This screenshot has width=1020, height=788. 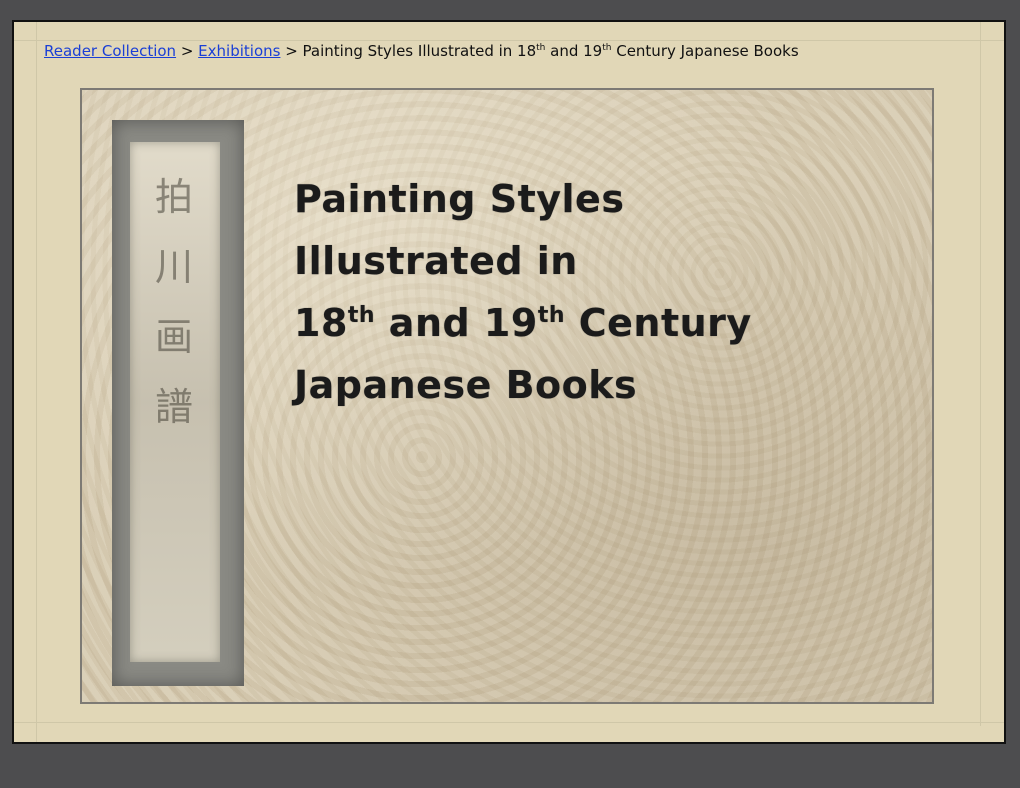 I want to click on breadcrumb-link-reader-collection: Reader Collection, so click(x=110, y=51).